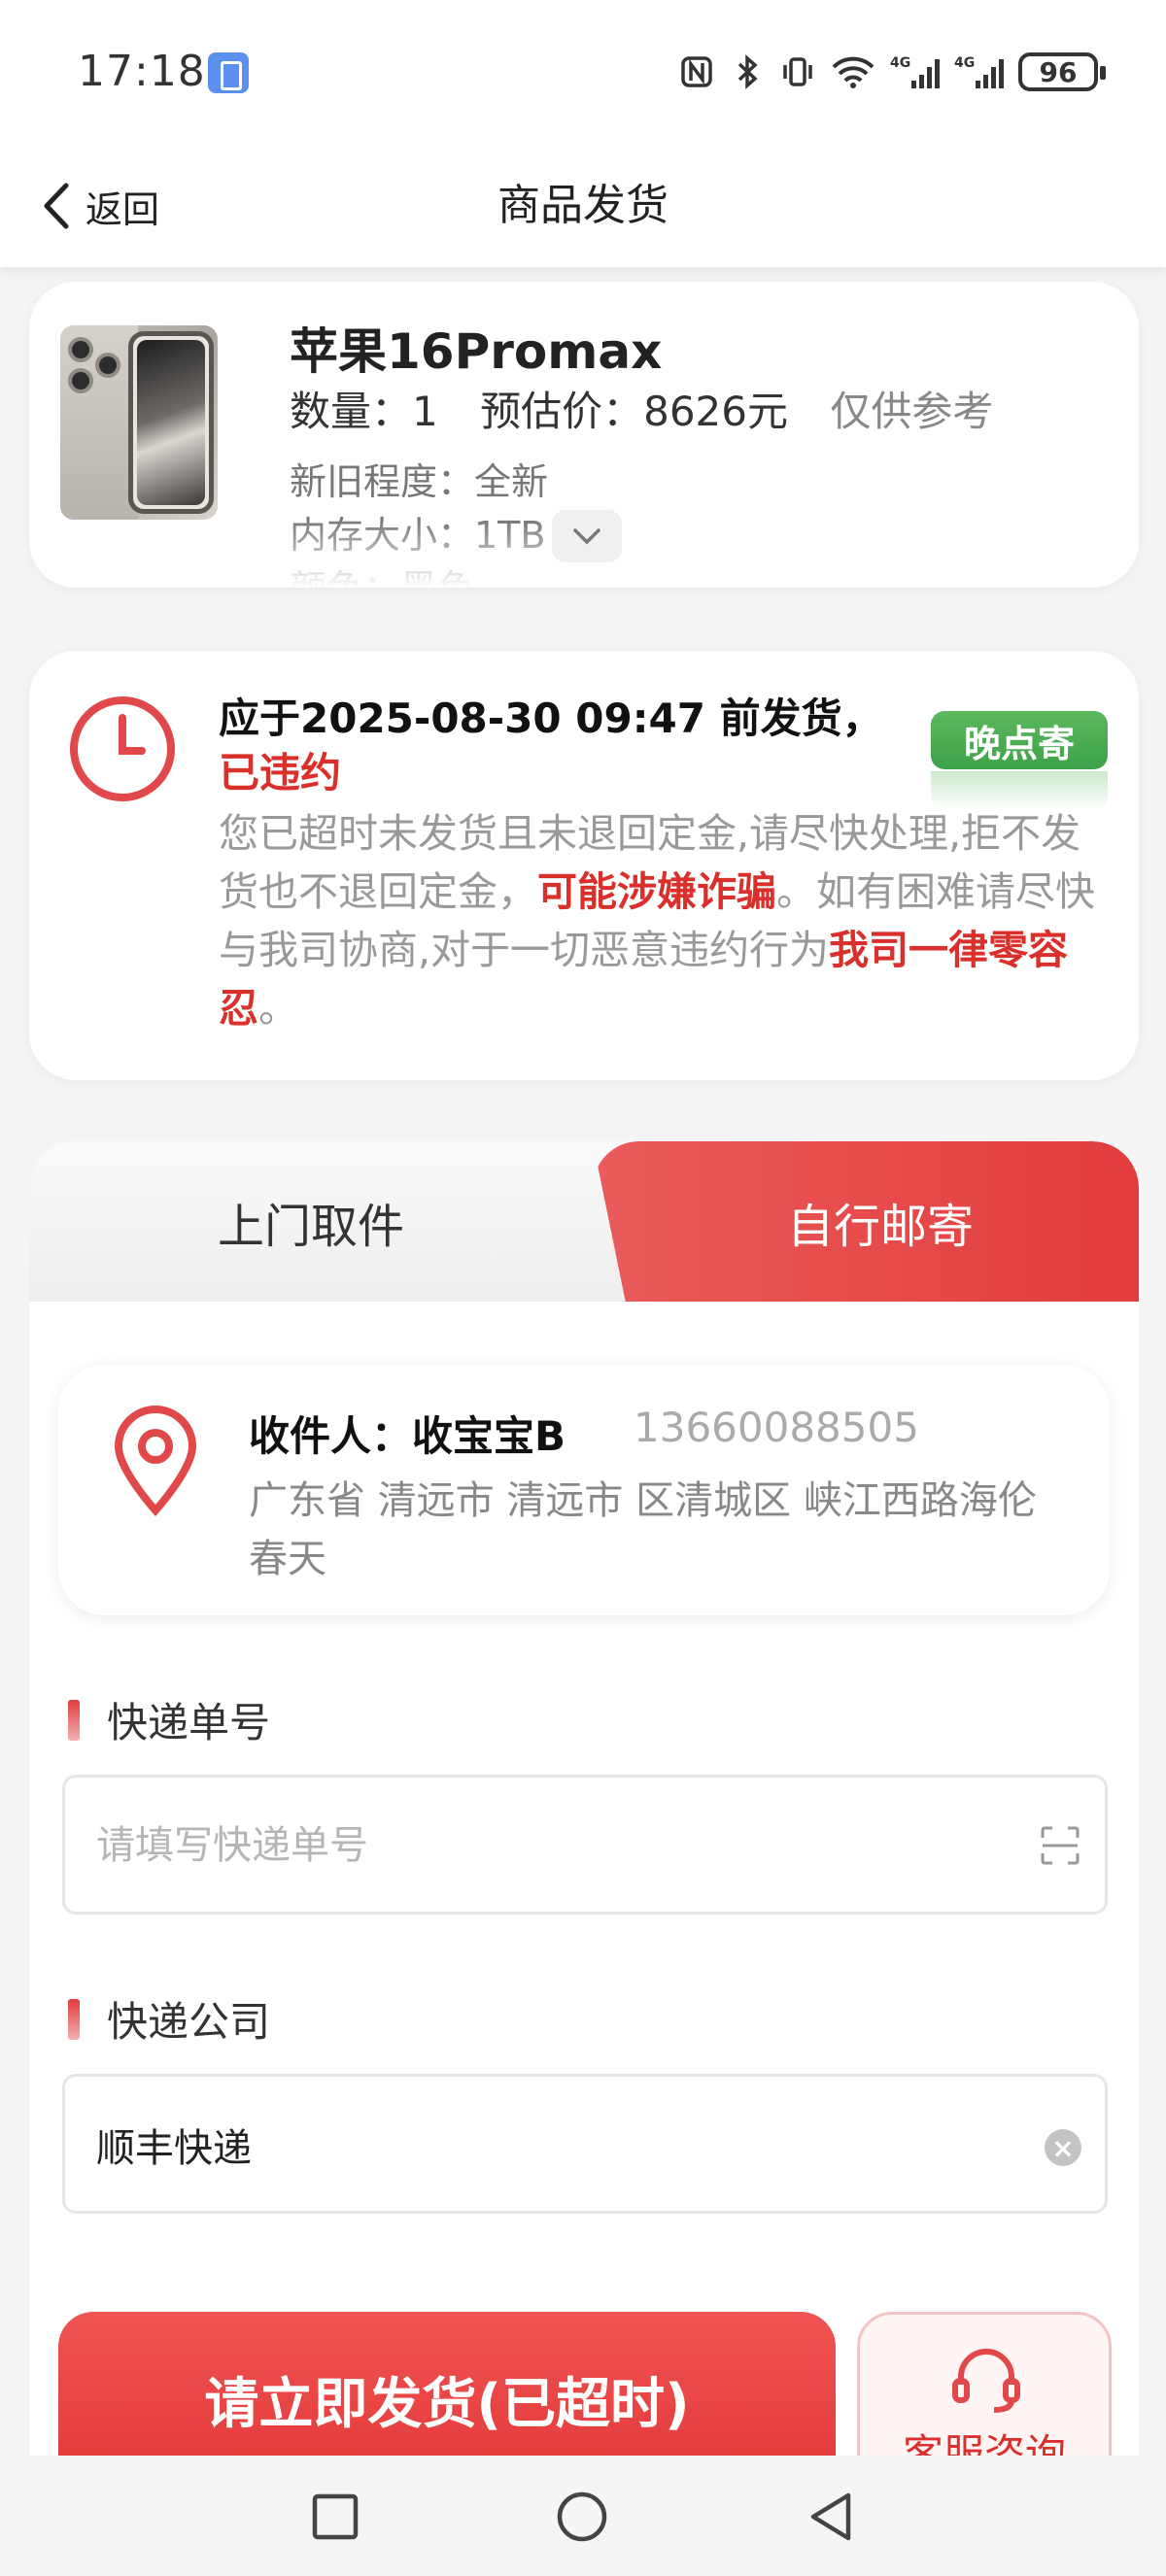 Image resolution: width=1166 pixels, height=2576 pixels. I want to click on battery-level: 96, so click(1058, 71).